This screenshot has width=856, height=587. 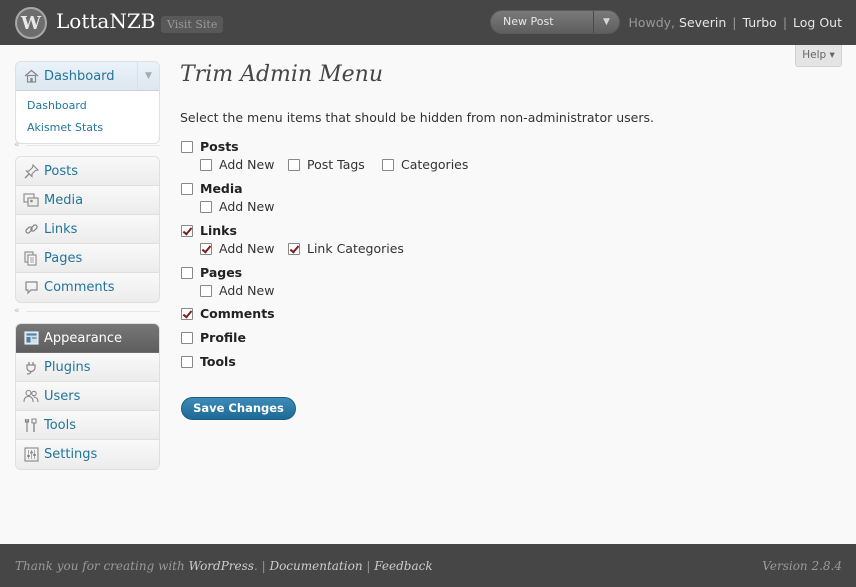 I want to click on option-tools: Tools, so click(x=208, y=361).